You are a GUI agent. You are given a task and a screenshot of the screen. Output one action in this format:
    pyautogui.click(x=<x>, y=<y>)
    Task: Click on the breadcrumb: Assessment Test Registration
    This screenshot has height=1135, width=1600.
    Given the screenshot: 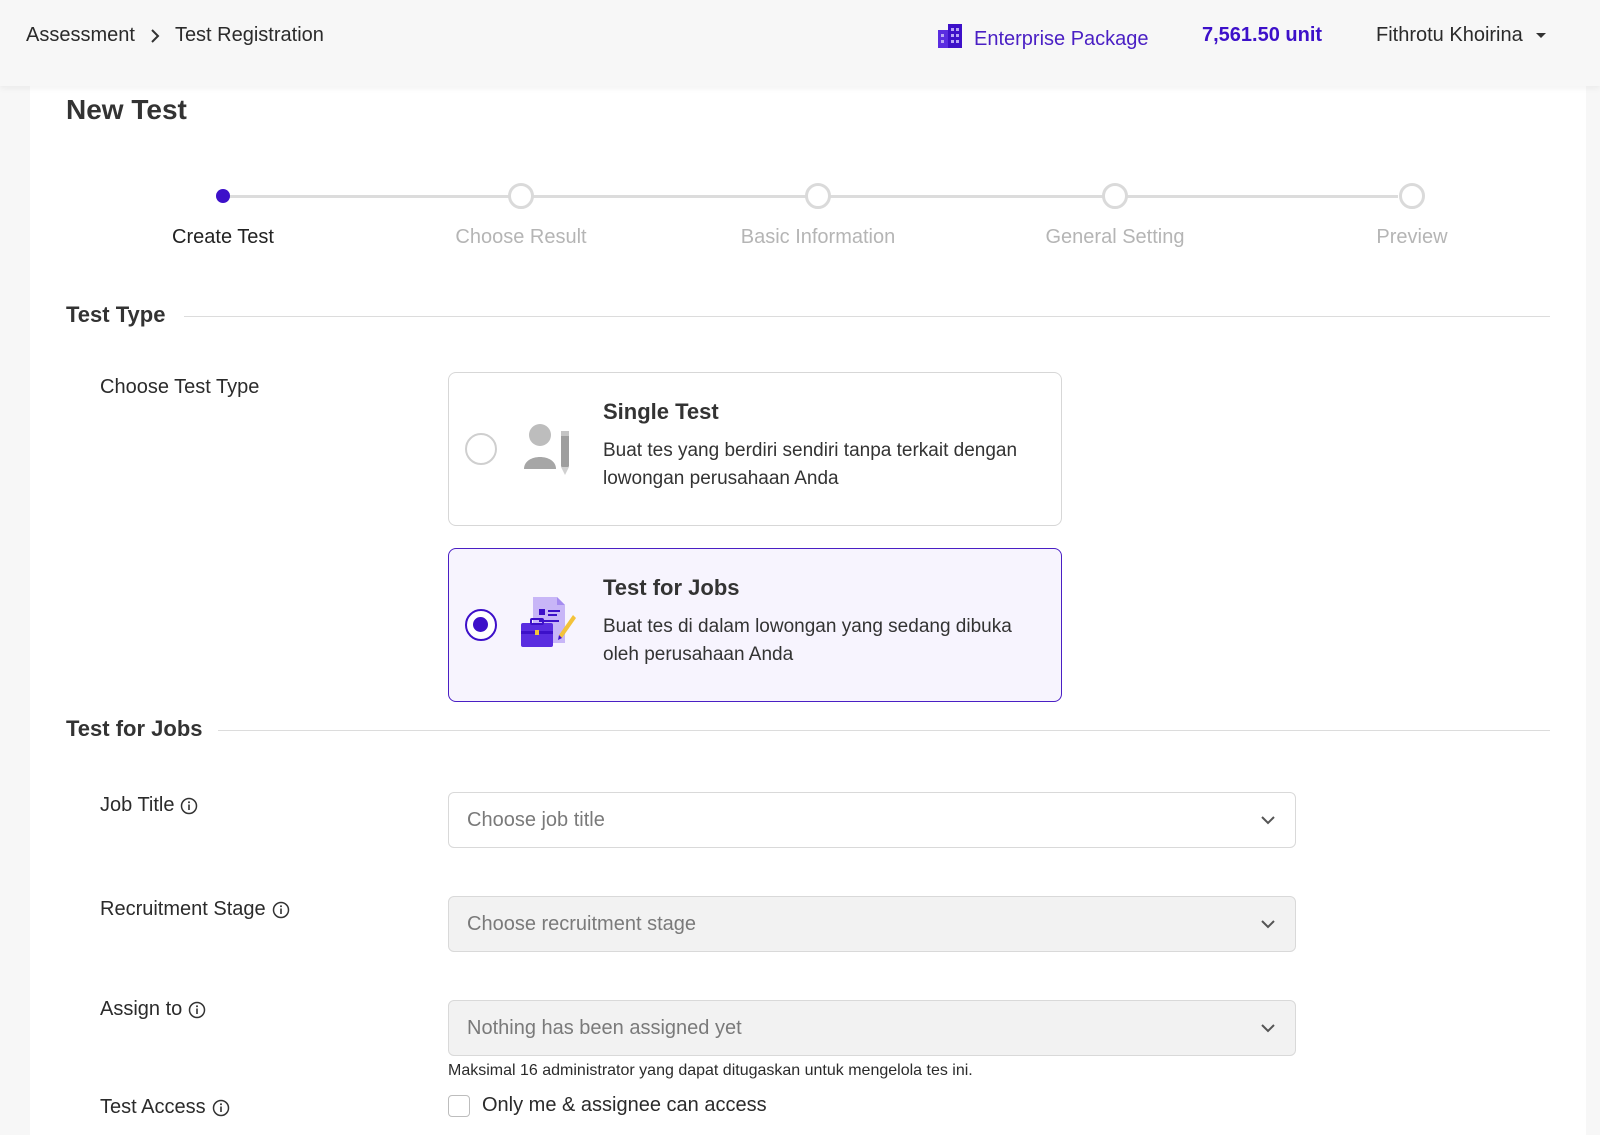 What is the action you would take?
    pyautogui.click(x=175, y=35)
    